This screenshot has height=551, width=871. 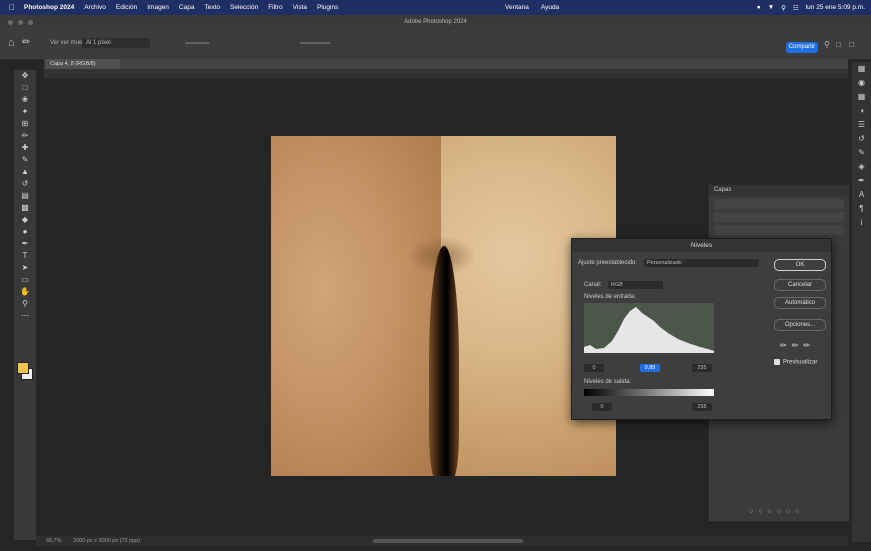 I want to click on magic-wand-icon: ✦, so click(x=25, y=112).